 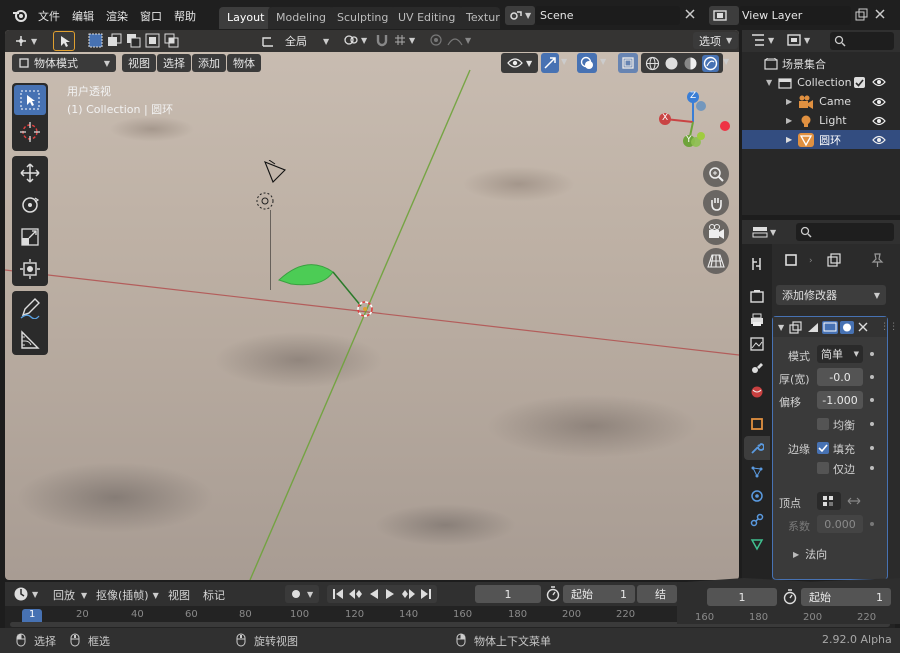 I want to click on tab-layout: Layout, so click(x=246, y=18).